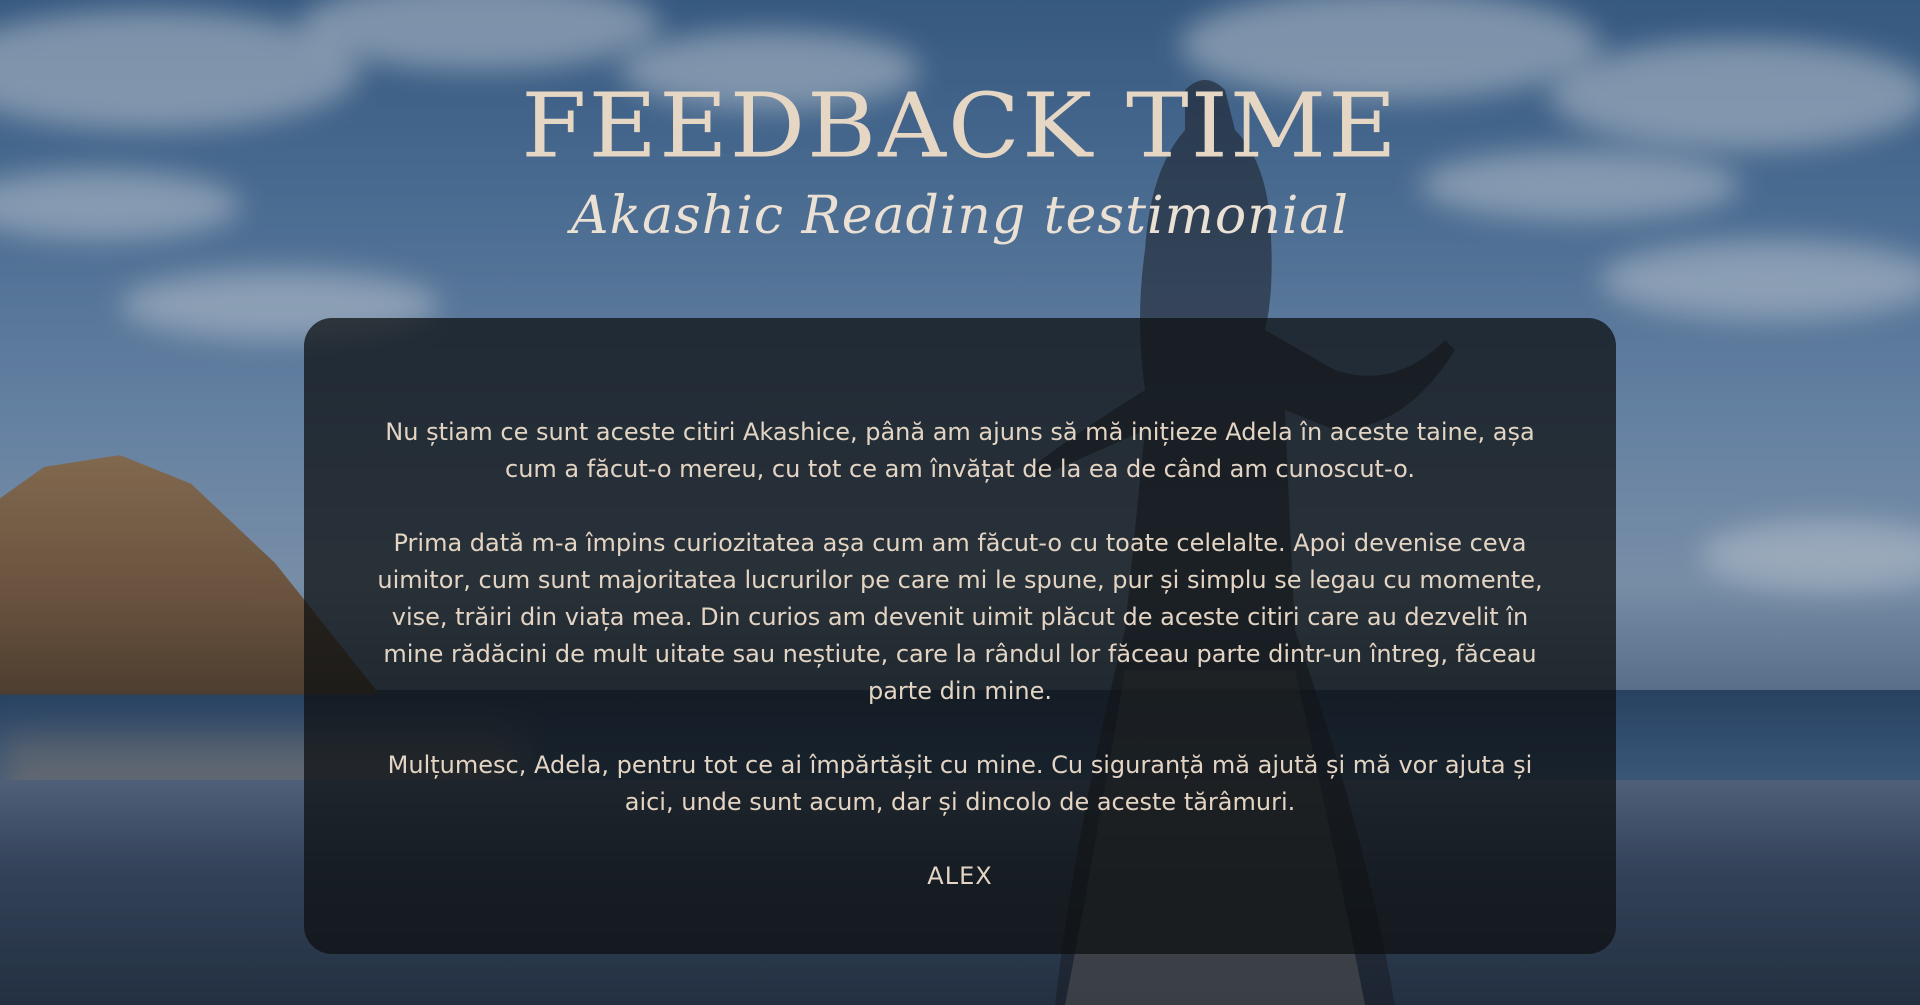 The image size is (1920, 1005). Describe the element at coordinates (960, 126) in the screenshot. I see `page-title: FEEDBACK TIME` at that location.